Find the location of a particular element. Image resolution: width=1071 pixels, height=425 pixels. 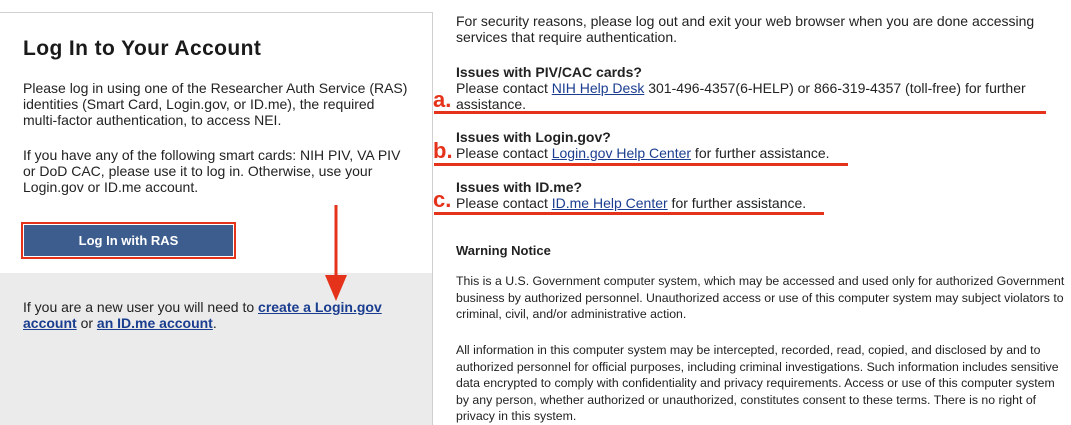

new-user-prefix: If you are a new user you will need to is located at coordinates (141, 307).